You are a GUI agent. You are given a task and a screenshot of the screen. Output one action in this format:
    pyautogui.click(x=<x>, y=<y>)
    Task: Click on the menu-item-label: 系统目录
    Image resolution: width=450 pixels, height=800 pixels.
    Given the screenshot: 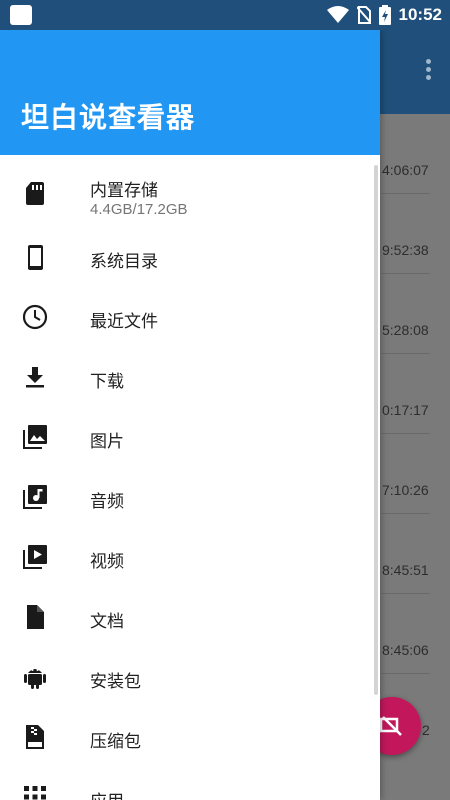 What is the action you would take?
    pyautogui.click(x=124, y=262)
    